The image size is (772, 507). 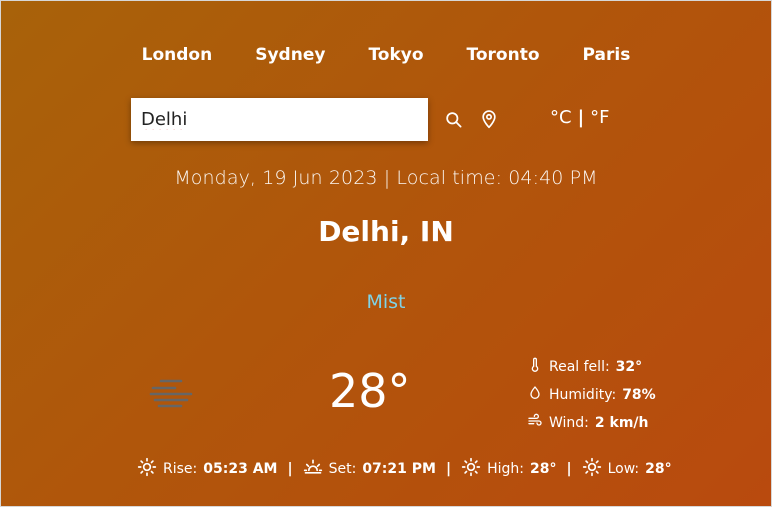 I want to click on wind-icon, so click(x=535, y=423).